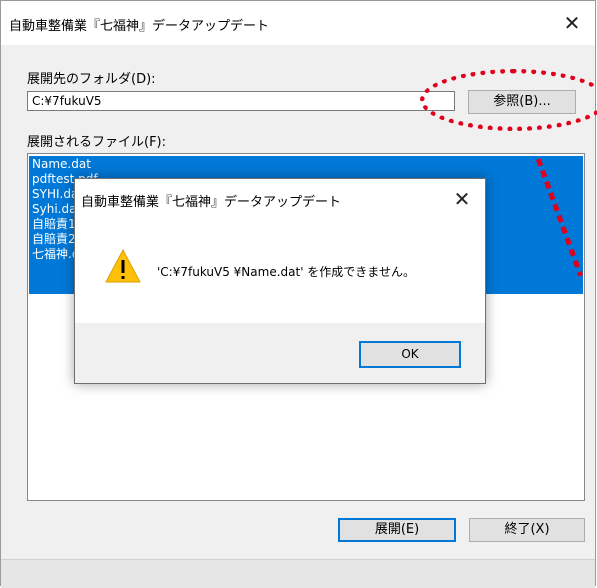  What do you see at coordinates (97, 142) in the screenshot?
I see `files-label: 展開されるファイル(F):` at bounding box center [97, 142].